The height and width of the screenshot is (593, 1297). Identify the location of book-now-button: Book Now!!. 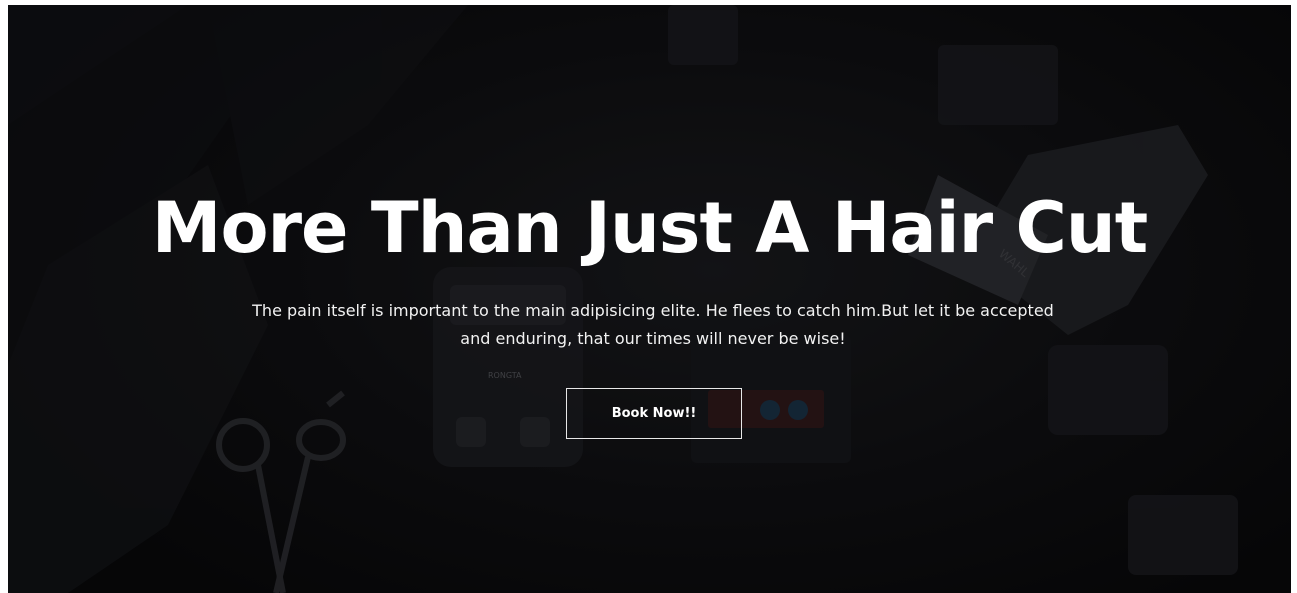
(654, 413).